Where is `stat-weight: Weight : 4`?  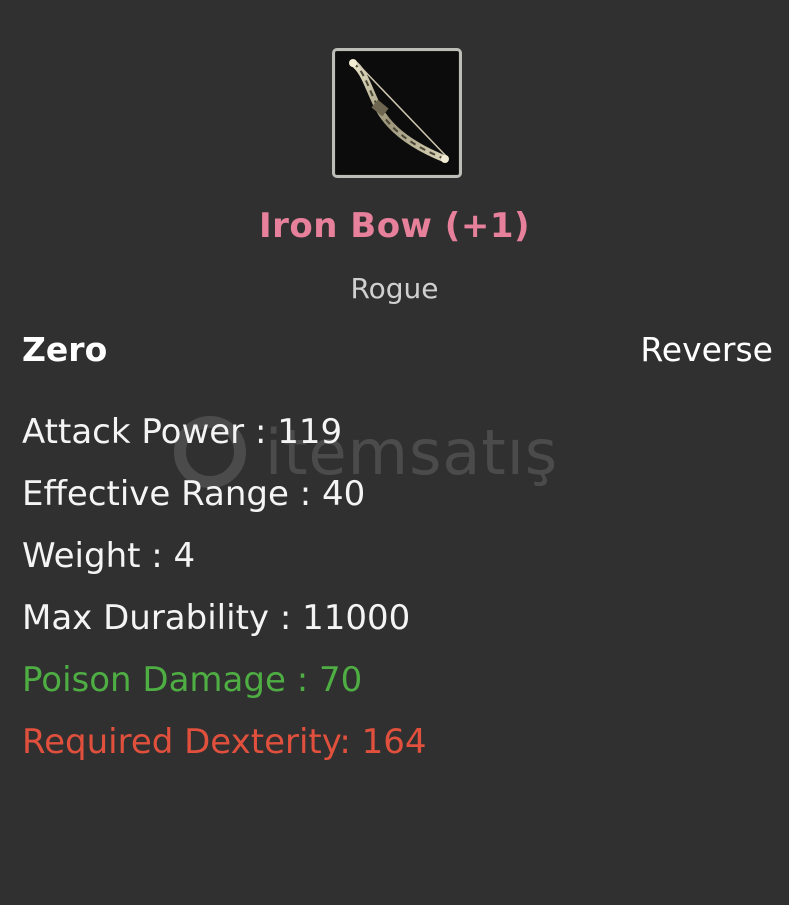 stat-weight: Weight : 4 is located at coordinates (109, 556).